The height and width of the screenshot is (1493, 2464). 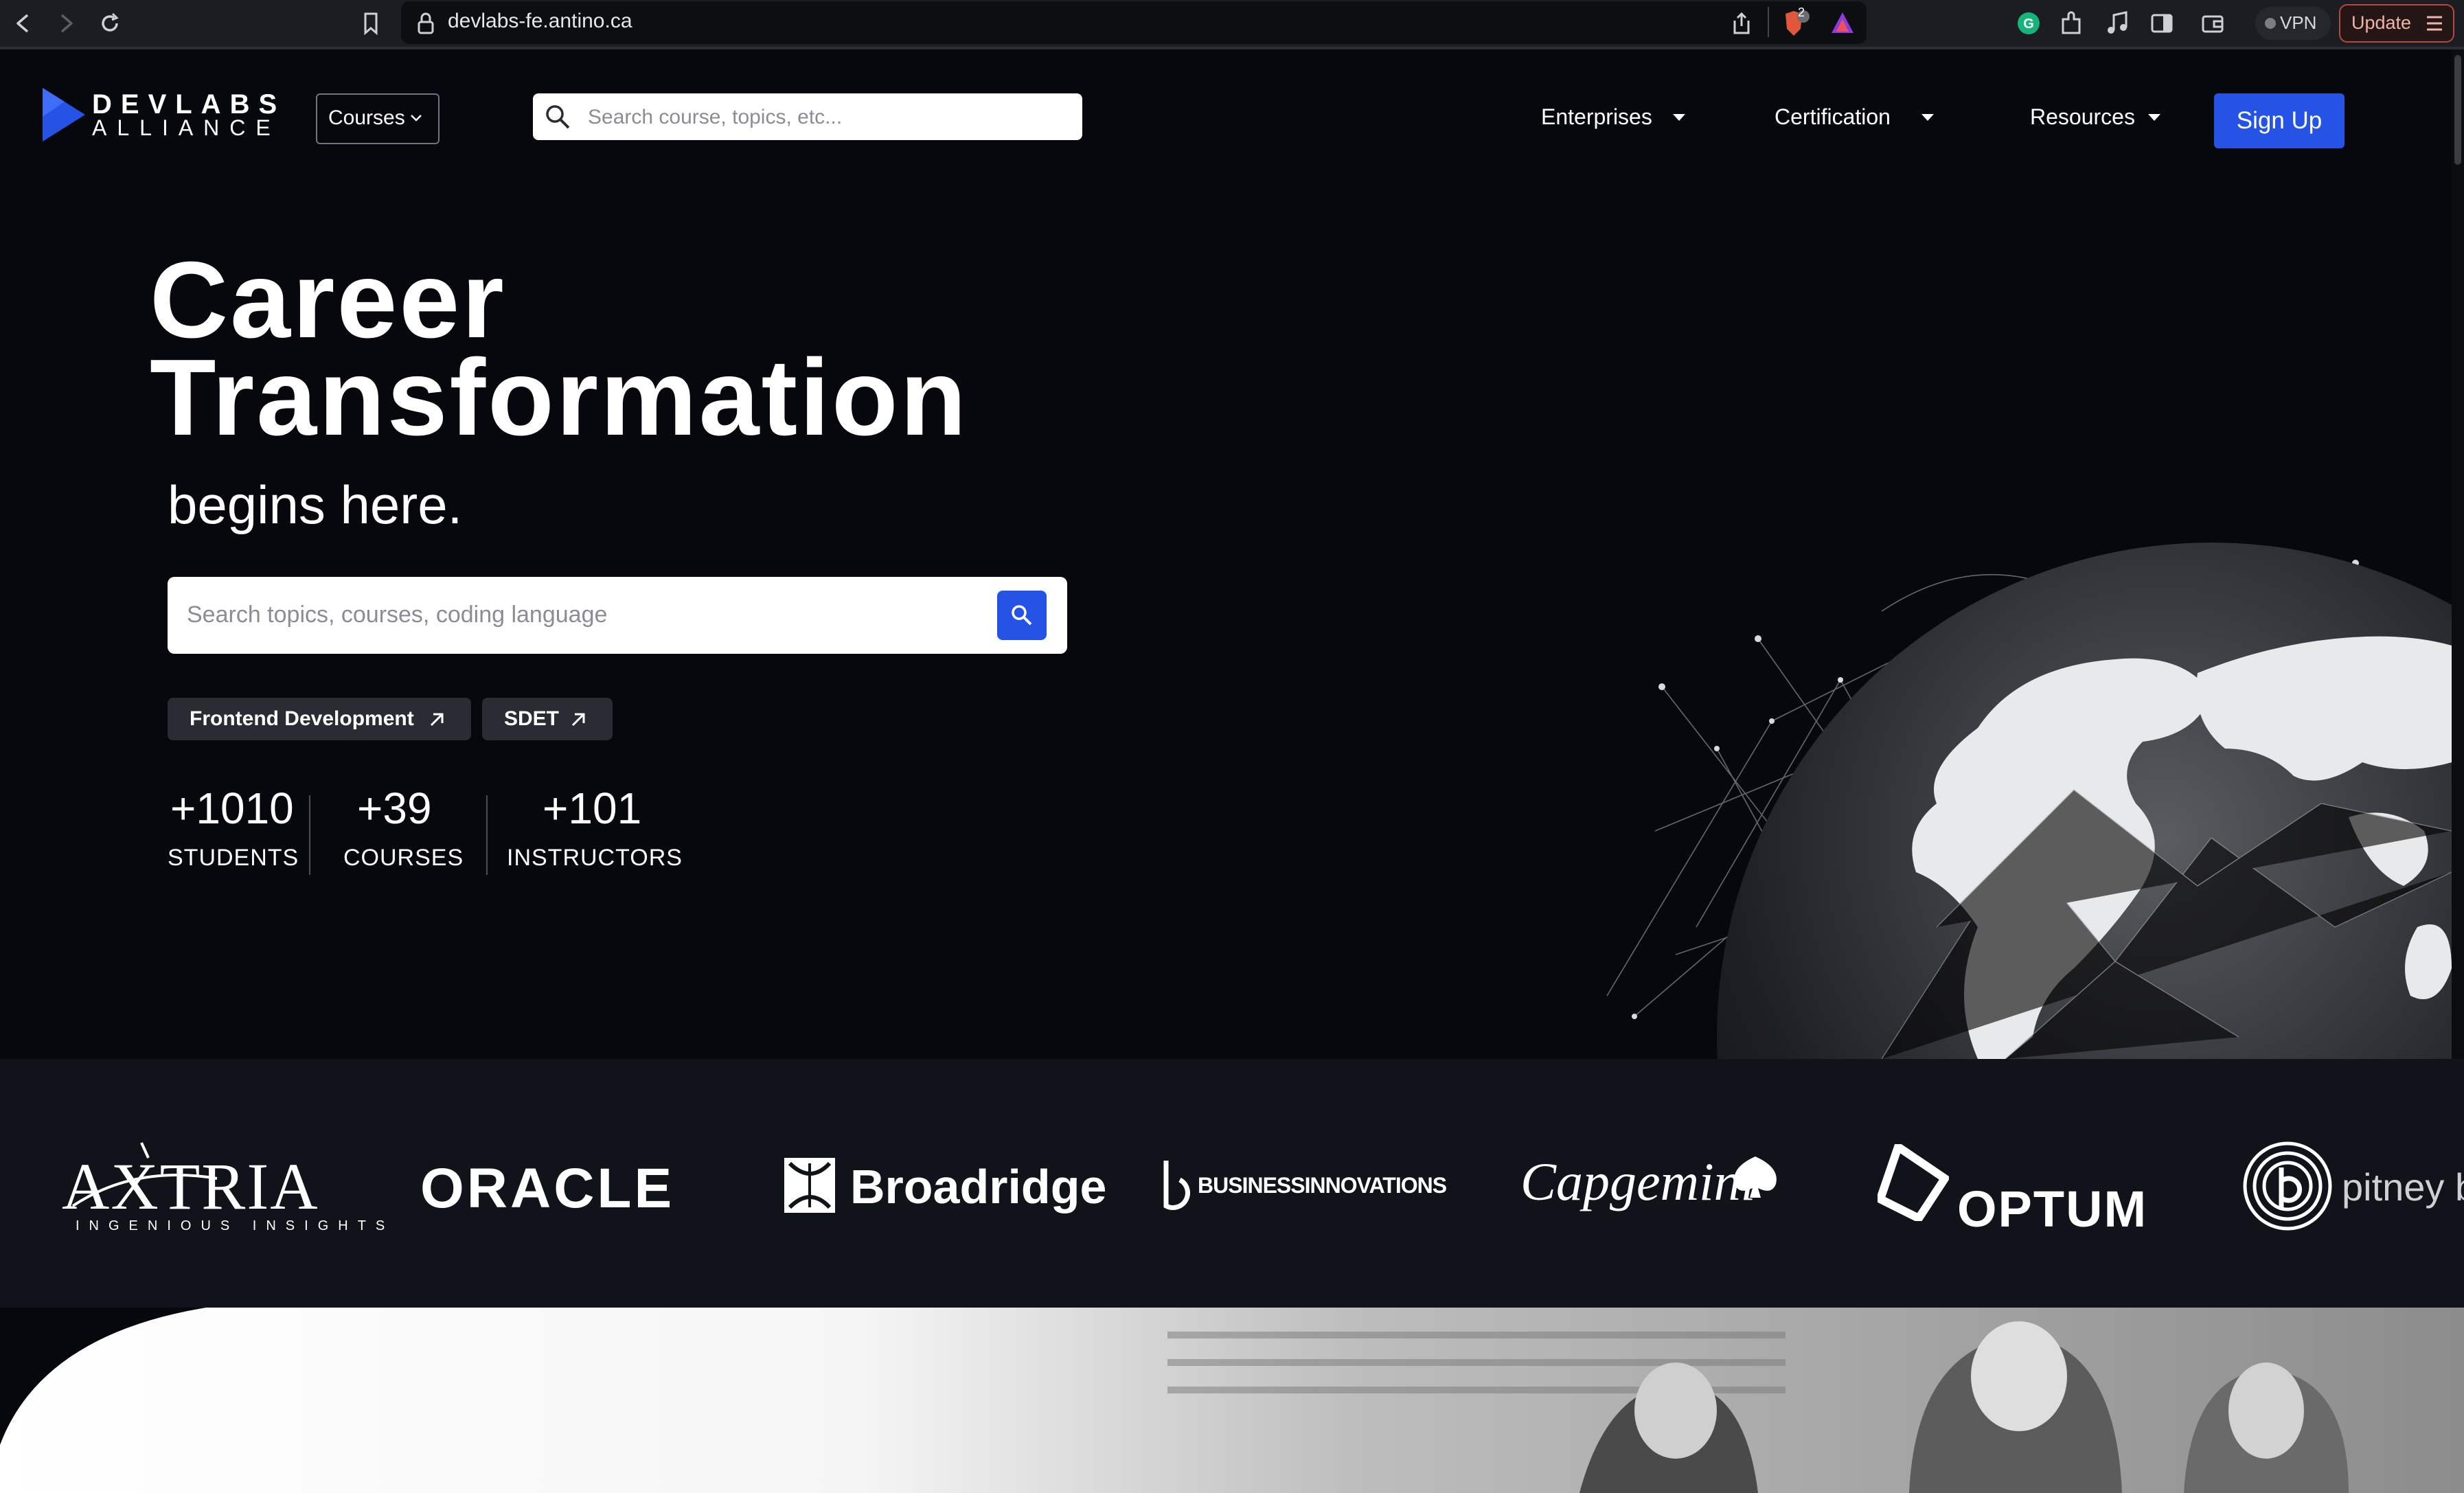 I want to click on wallet-icon, so click(x=2212, y=23).